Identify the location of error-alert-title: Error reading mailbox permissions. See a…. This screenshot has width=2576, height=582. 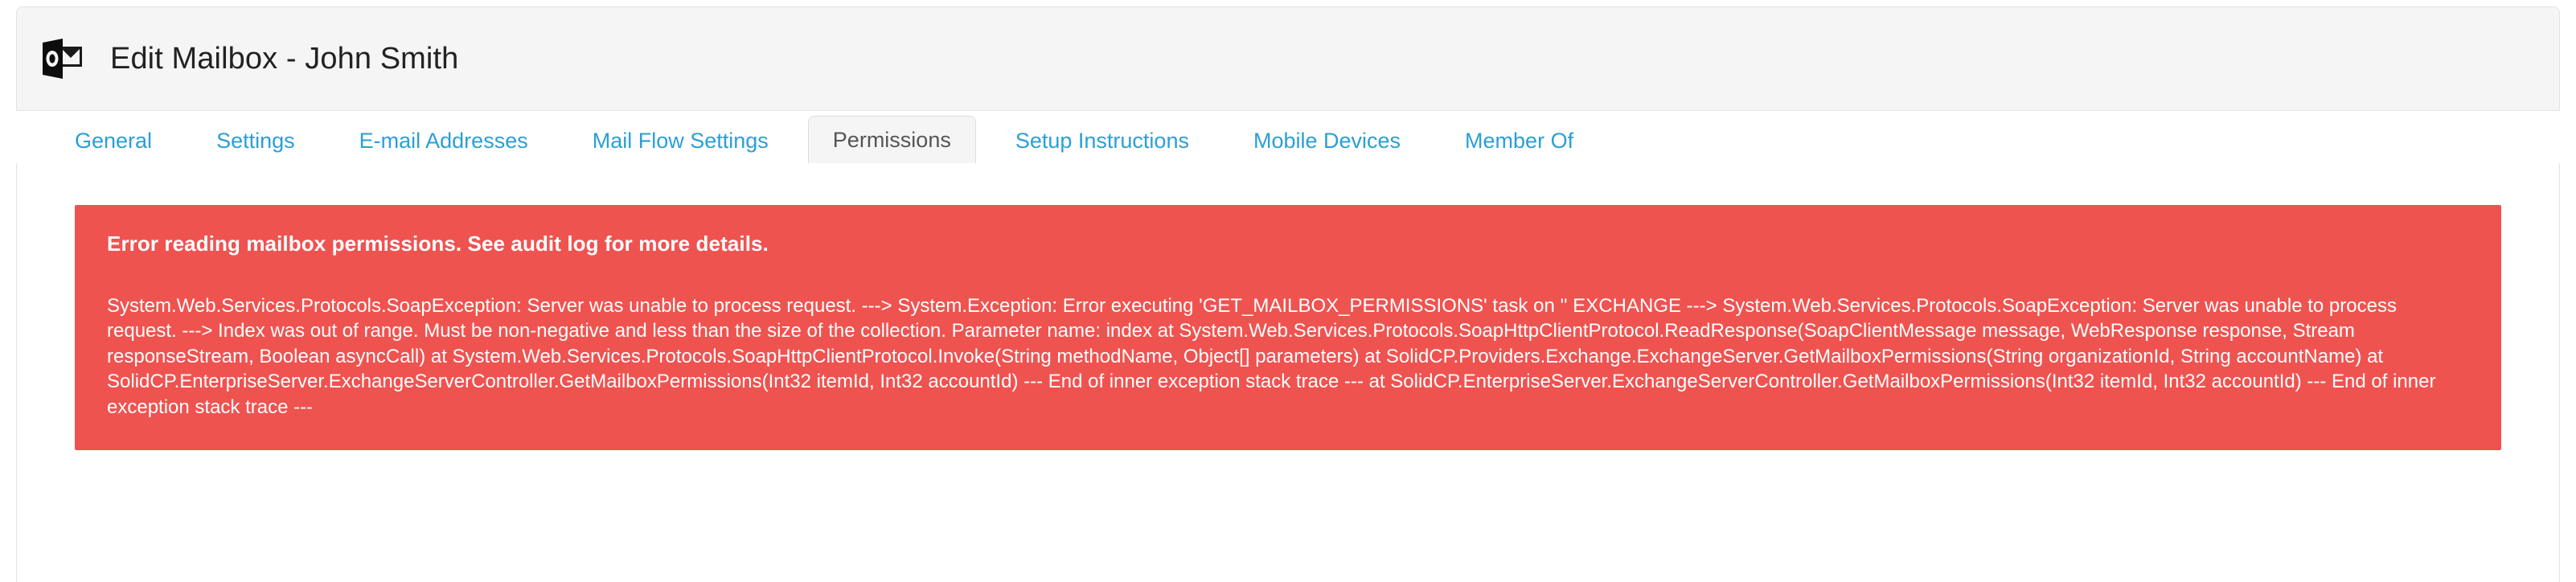
(438, 244).